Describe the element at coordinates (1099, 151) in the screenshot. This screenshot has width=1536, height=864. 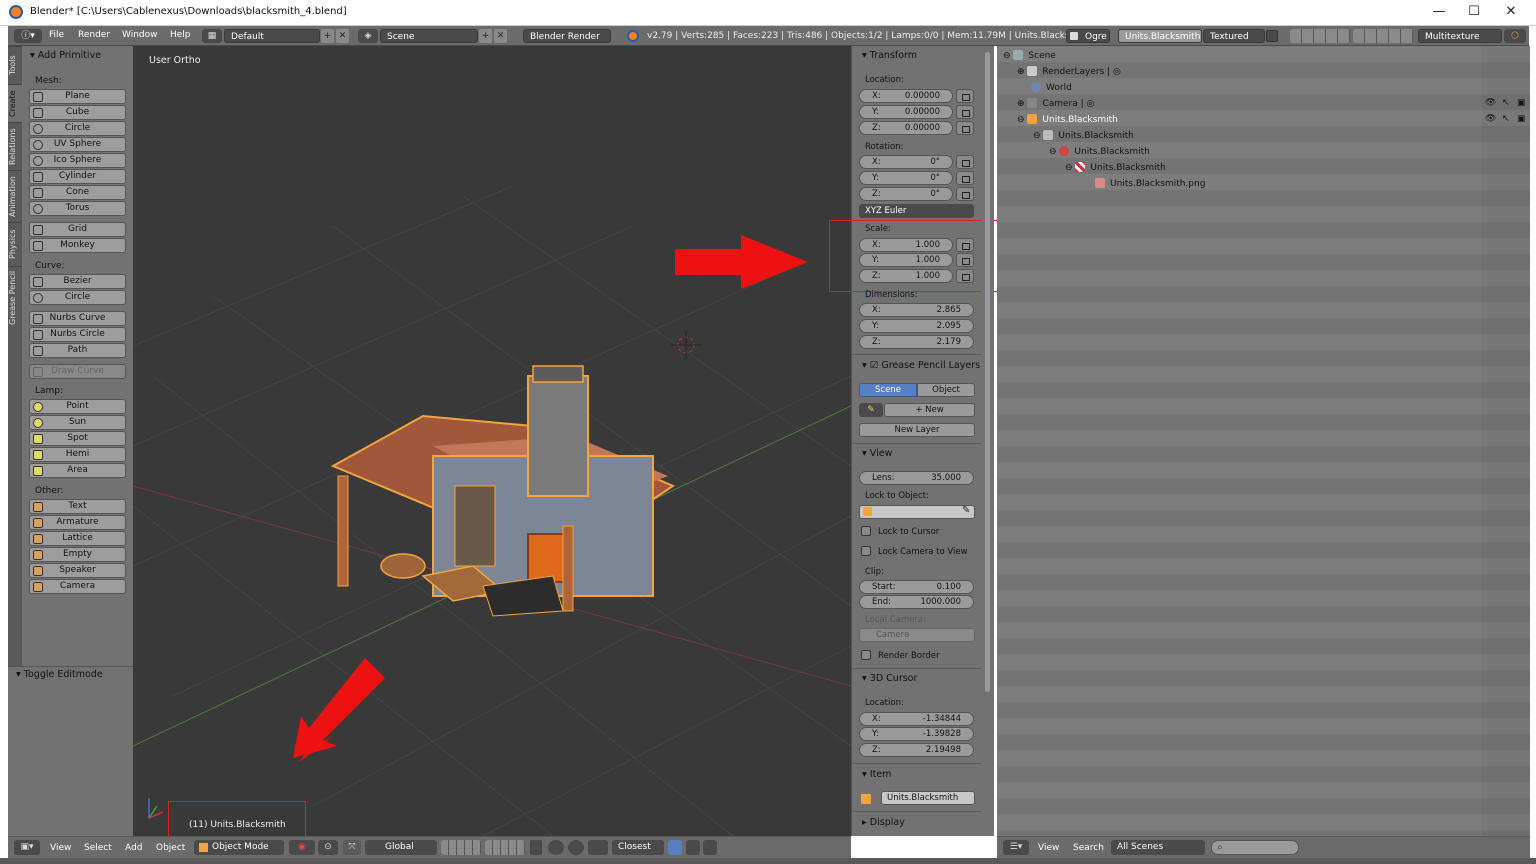
I see `outliner-row-blacksmith-material: ⊖ Units.Blacksmith` at that location.